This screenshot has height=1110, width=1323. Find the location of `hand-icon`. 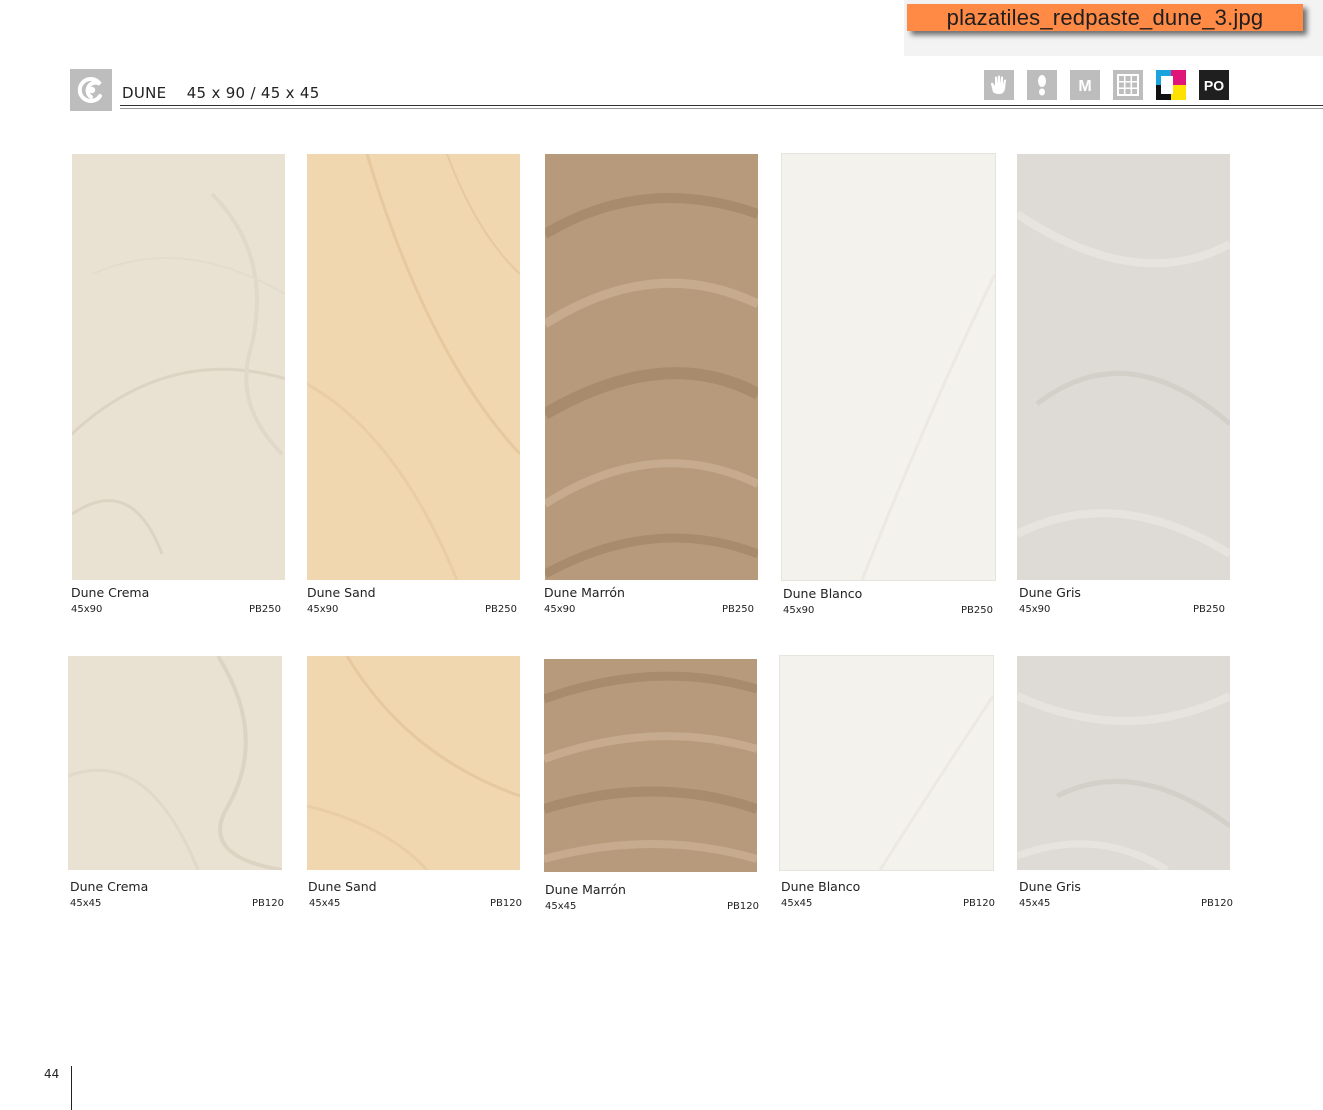

hand-icon is located at coordinates (999, 85).